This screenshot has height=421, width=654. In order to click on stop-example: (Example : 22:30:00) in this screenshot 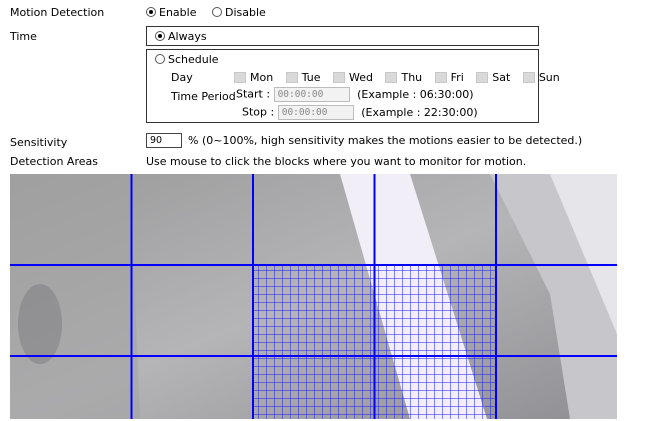, I will do `click(419, 112)`.